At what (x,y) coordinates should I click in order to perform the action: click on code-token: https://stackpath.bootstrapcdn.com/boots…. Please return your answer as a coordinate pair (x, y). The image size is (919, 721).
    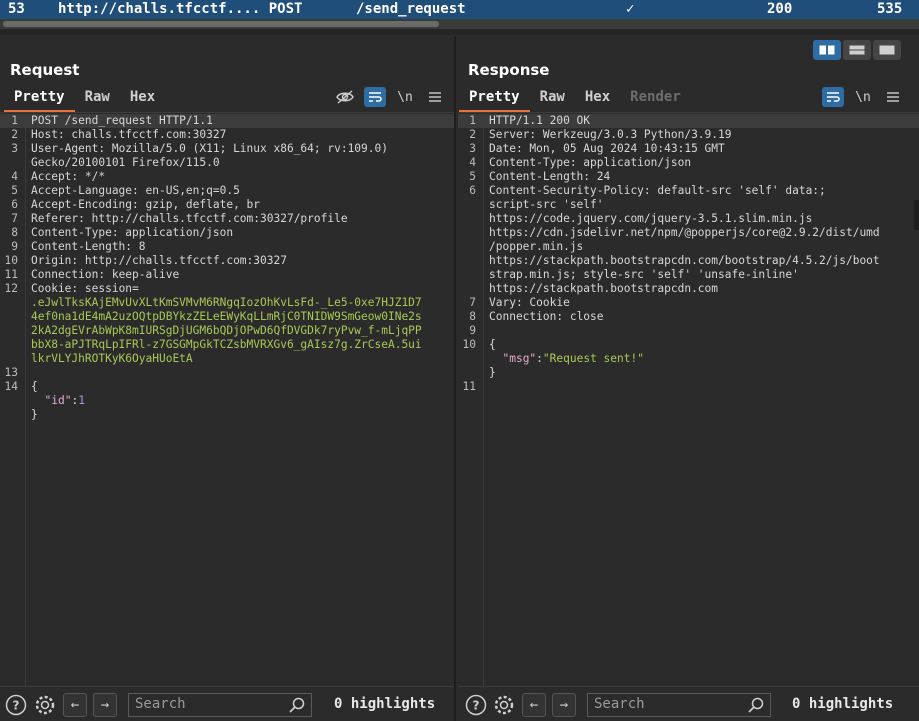
    Looking at the image, I should click on (684, 260).